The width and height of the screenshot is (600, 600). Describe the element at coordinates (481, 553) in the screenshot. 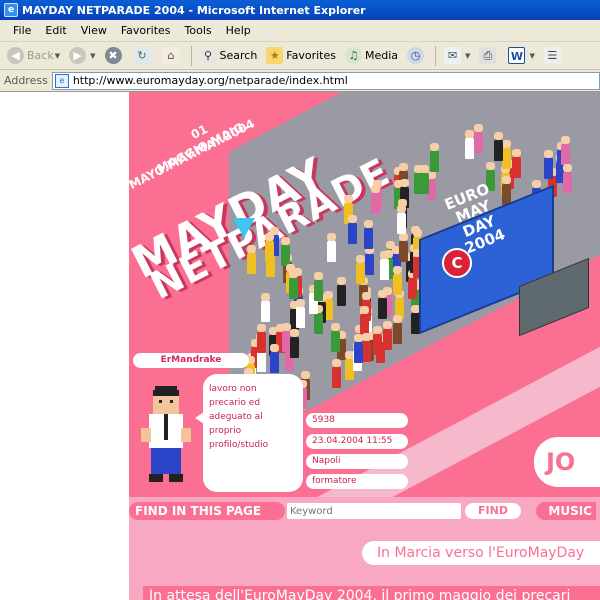

I see `article-headline: In Marcia verso l'EuroMayDay` at that location.